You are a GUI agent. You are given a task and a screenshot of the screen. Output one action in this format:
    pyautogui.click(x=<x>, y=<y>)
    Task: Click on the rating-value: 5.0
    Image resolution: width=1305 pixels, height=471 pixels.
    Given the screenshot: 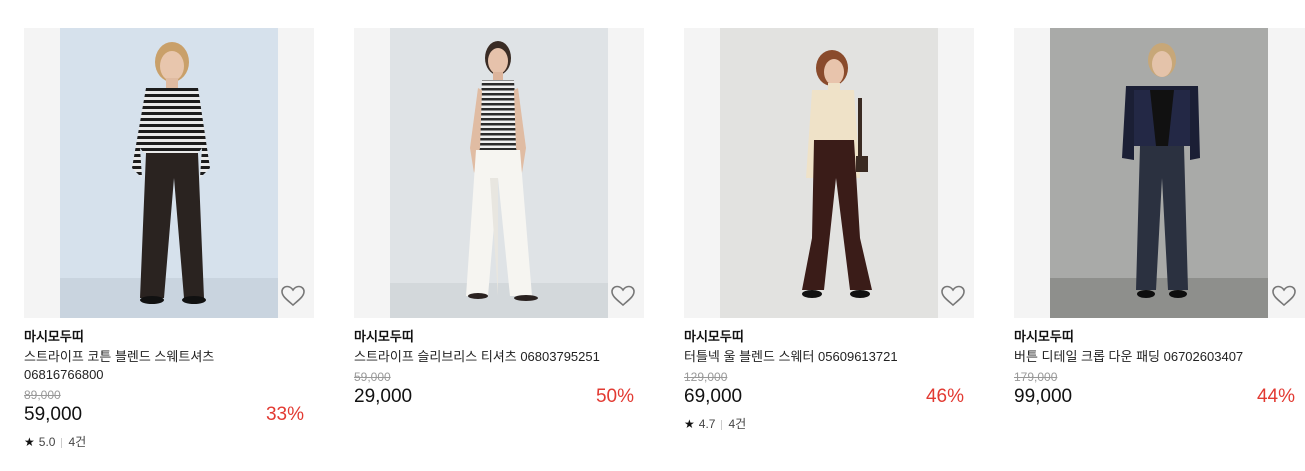 What is the action you would take?
    pyautogui.click(x=47, y=442)
    